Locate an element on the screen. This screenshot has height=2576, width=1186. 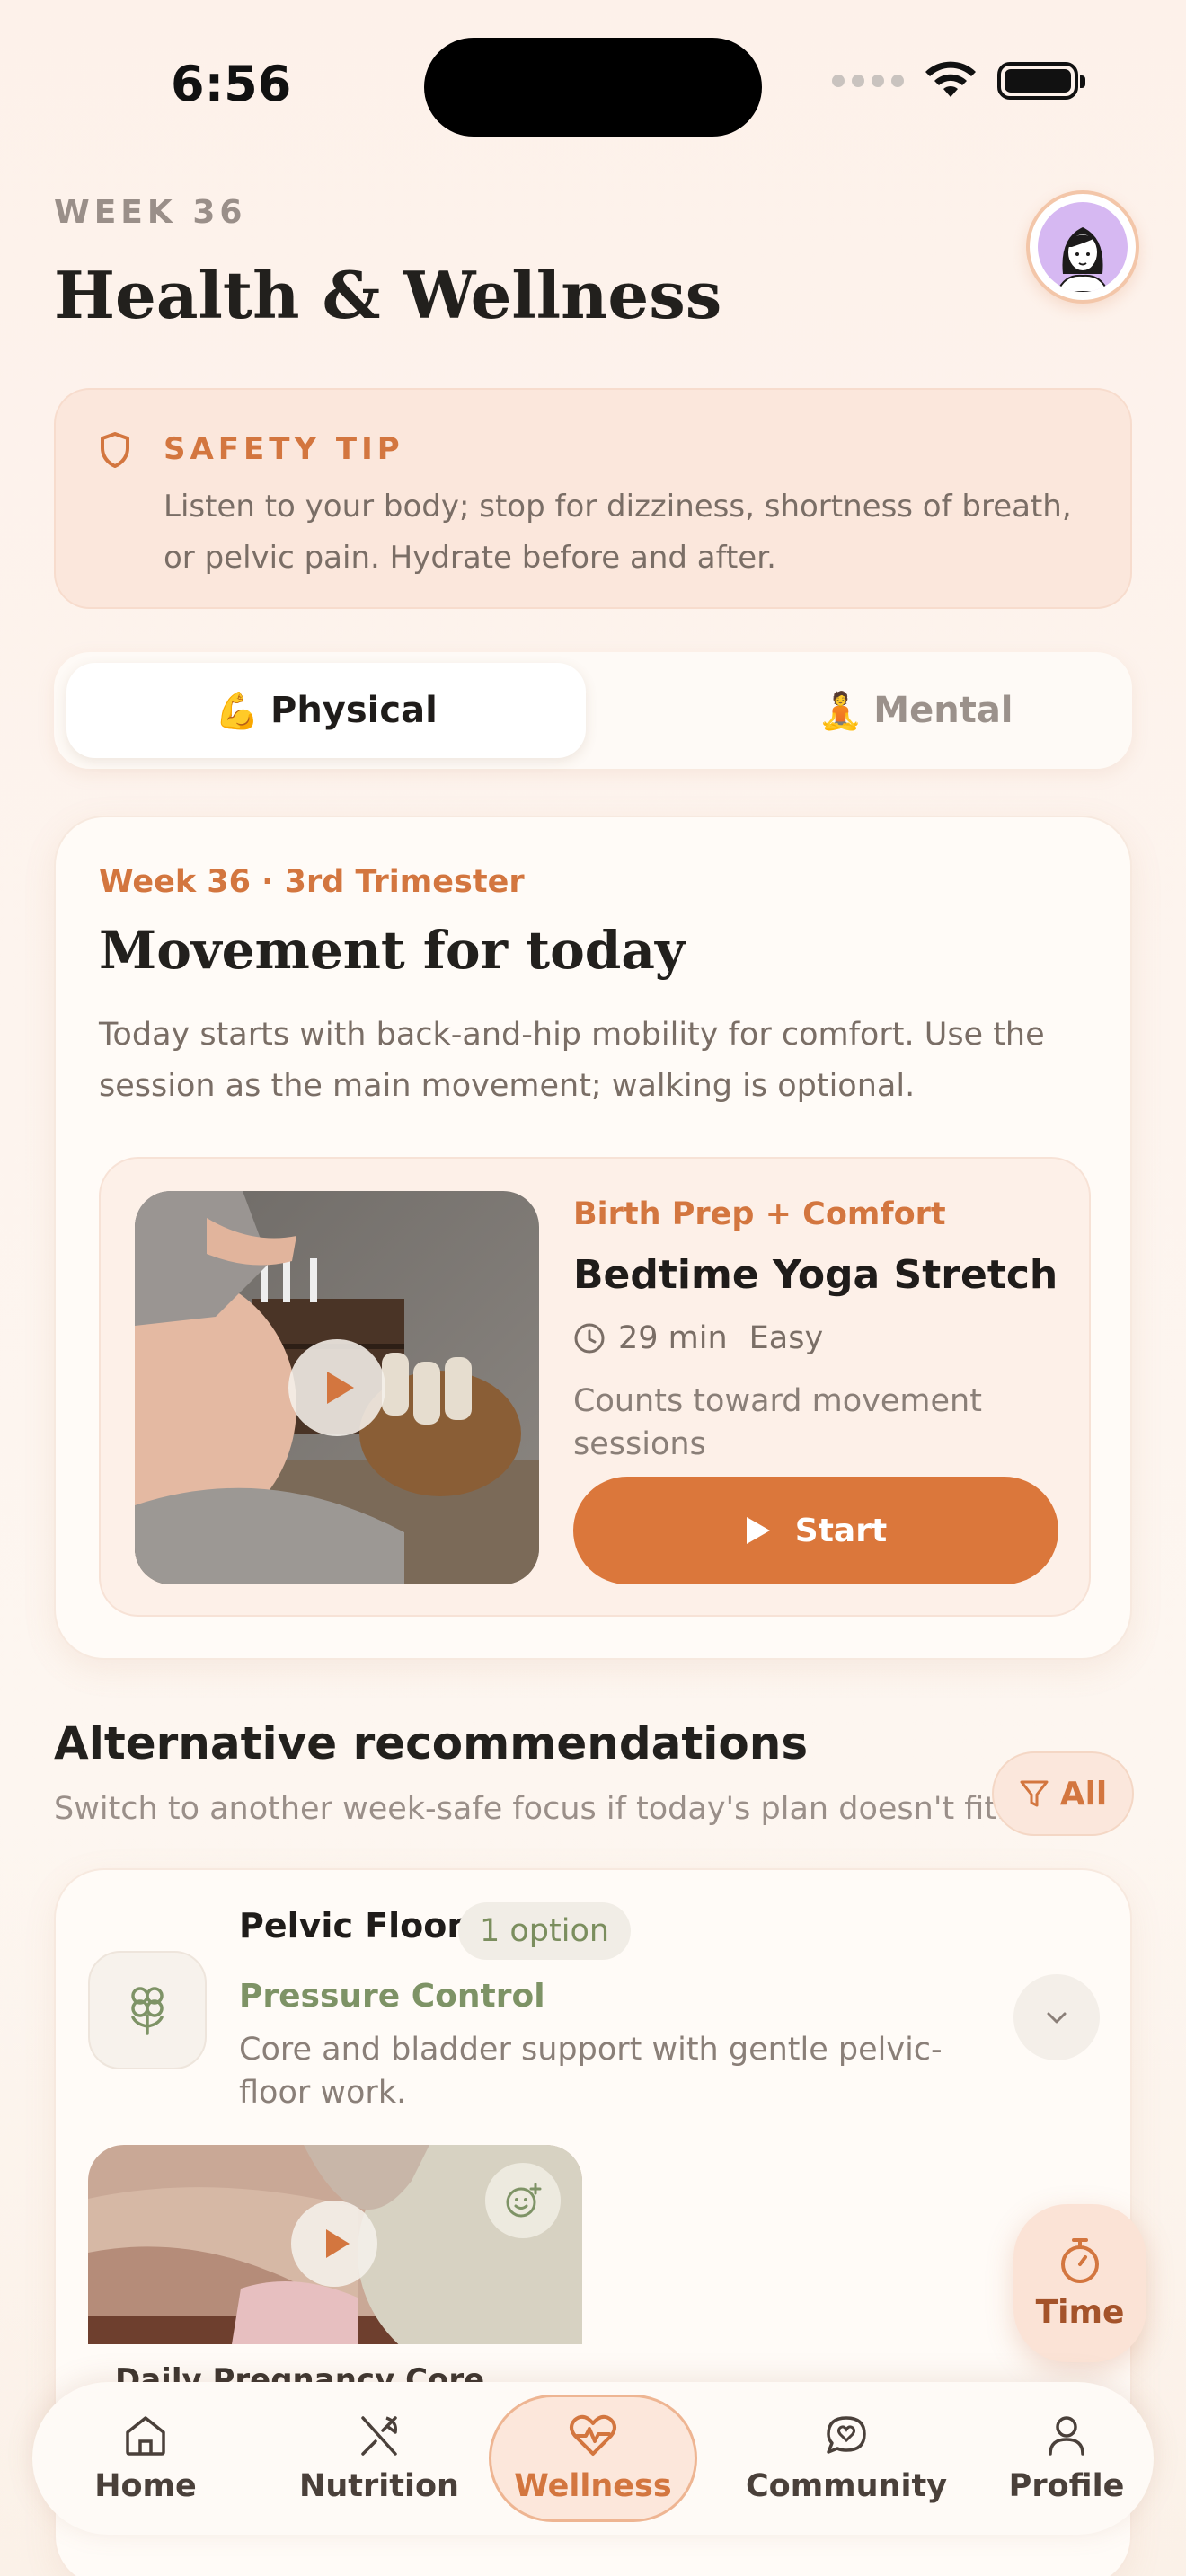
expand-button is located at coordinates (1056, 2017).